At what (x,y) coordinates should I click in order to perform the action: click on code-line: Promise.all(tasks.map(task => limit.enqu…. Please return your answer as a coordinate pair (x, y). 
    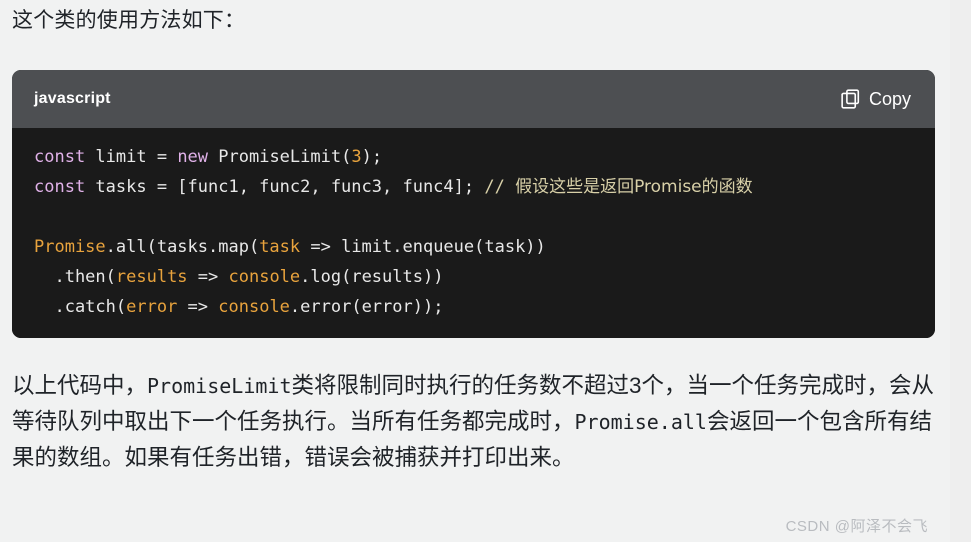
    Looking at the image, I should click on (473, 247).